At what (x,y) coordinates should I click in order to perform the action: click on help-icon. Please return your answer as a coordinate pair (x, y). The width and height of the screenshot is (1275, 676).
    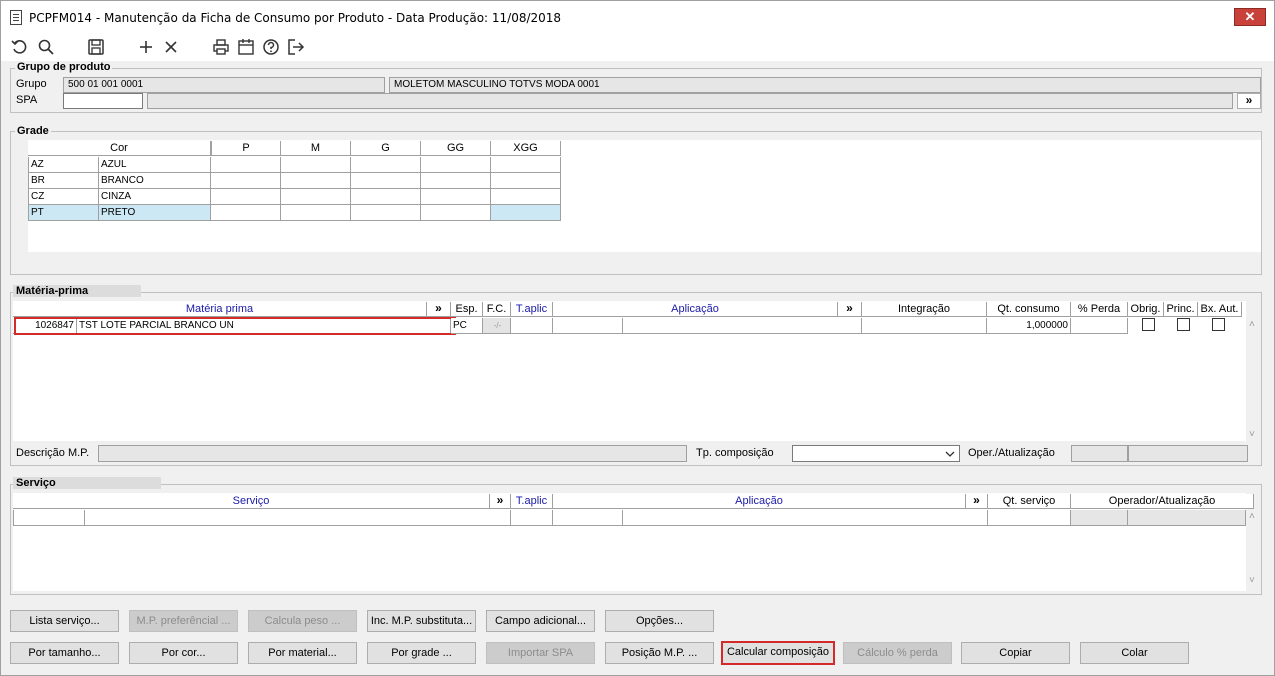
    Looking at the image, I should click on (271, 47).